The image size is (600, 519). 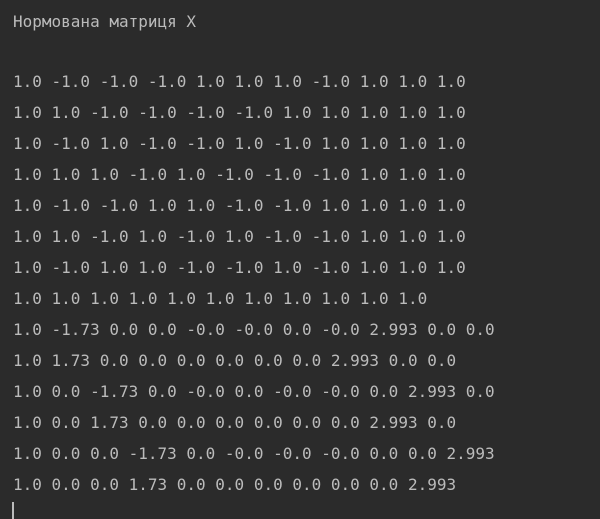 What do you see at coordinates (13, 510) in the screenshot?
I see `text-cursor` at bounding box center [13, 510].